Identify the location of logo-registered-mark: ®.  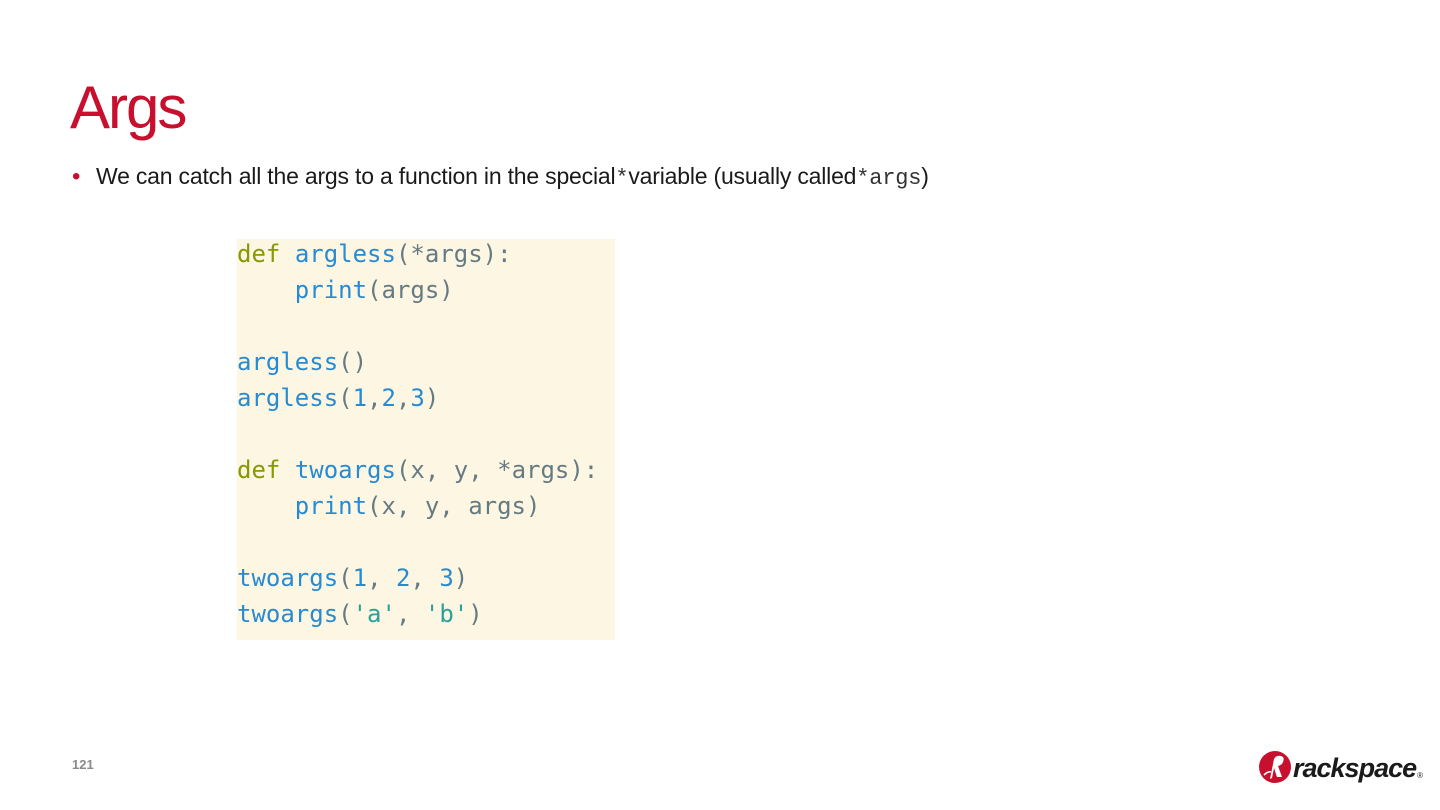
(1420, 775).